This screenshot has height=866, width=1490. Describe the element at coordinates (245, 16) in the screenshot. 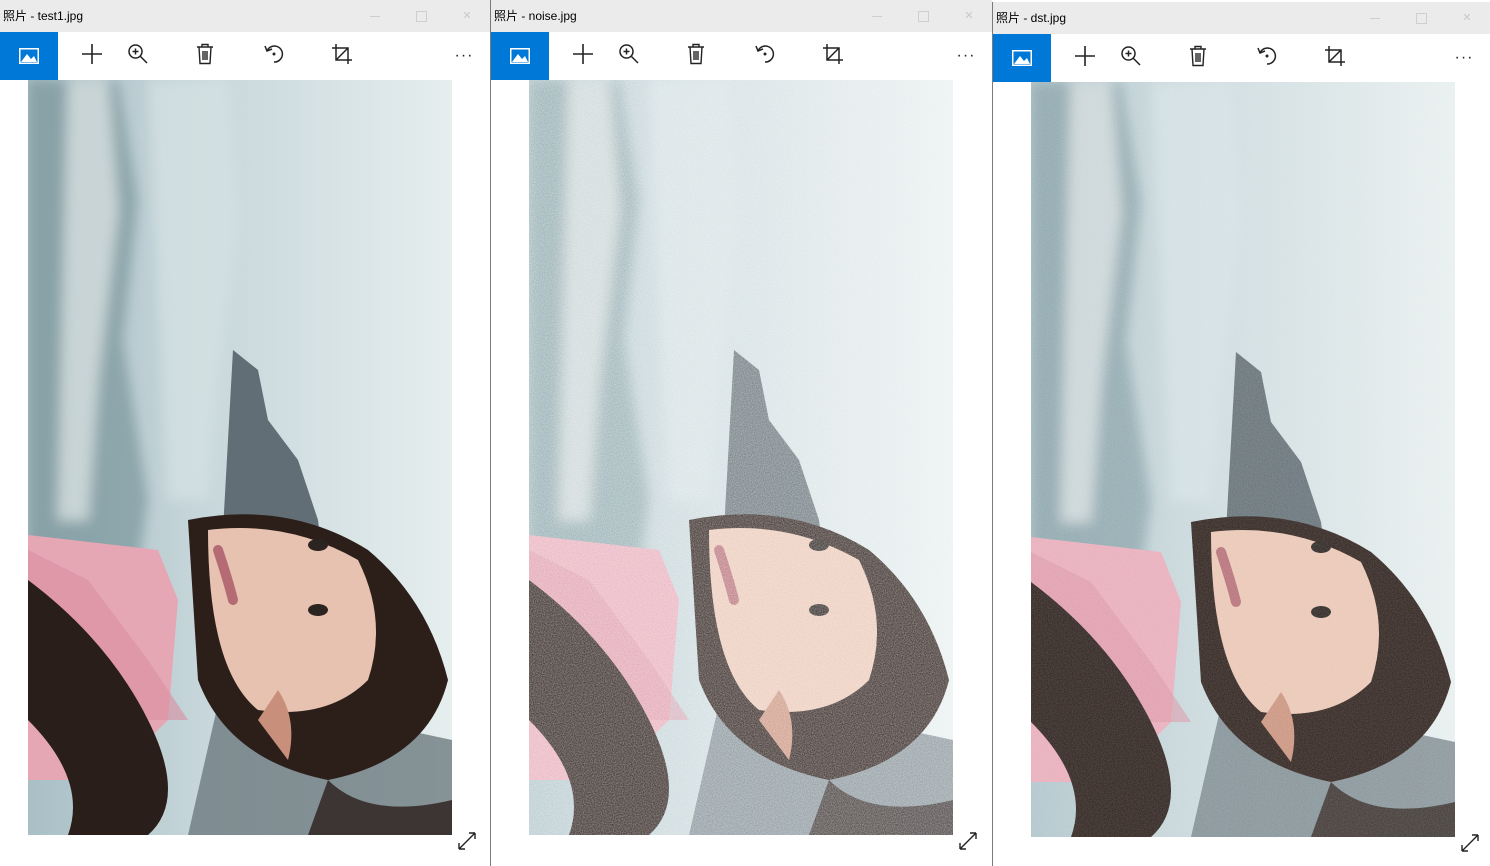

I see `title-bar: 照片 - test1.jpg ✕` at that location.